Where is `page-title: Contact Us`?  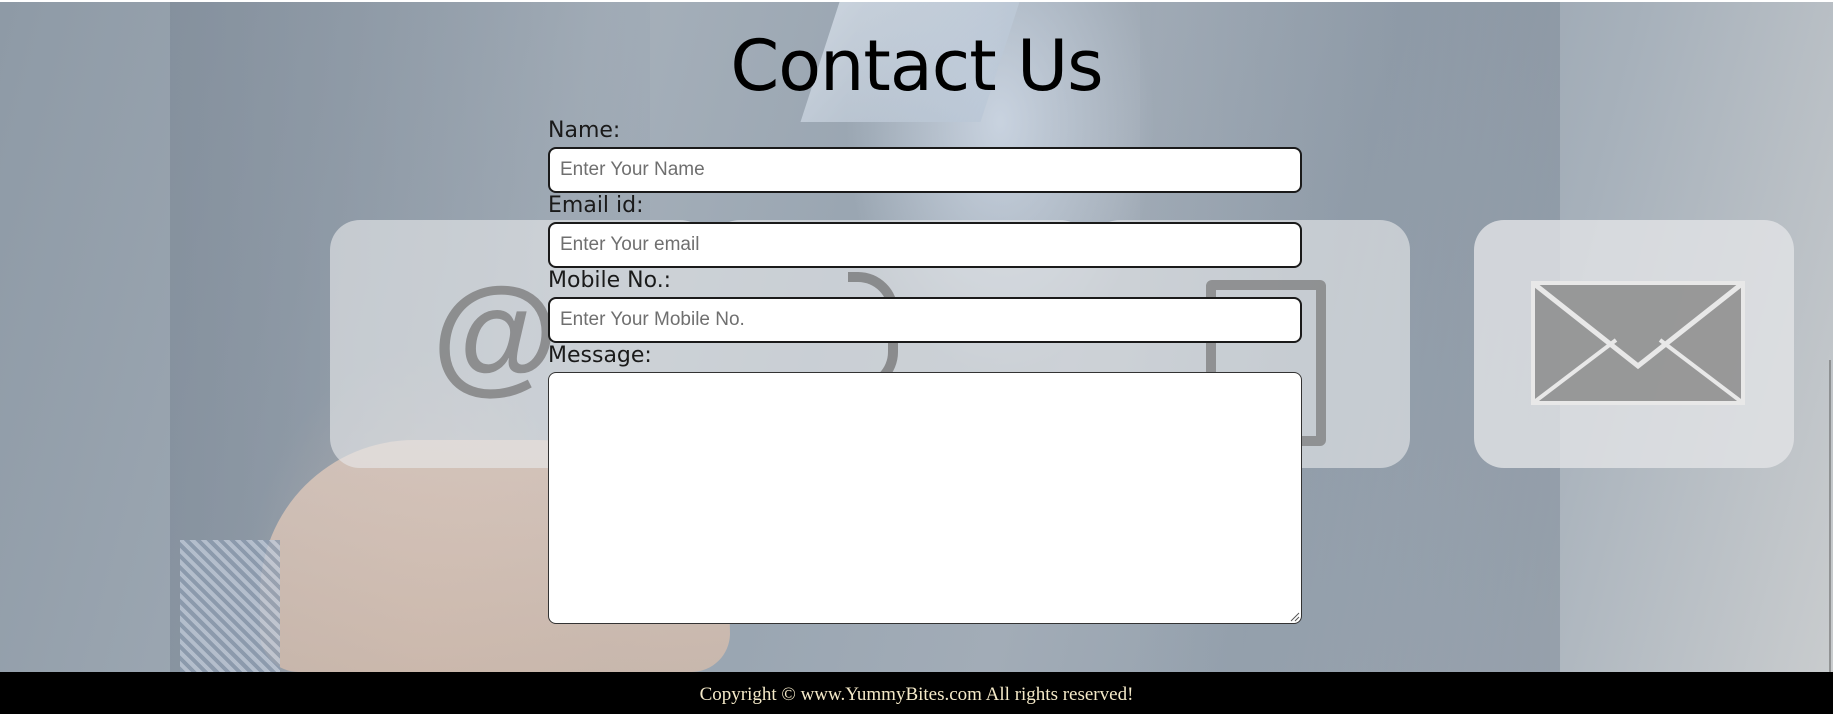
page-title: Contact Us is located at coordinates (916, 66).